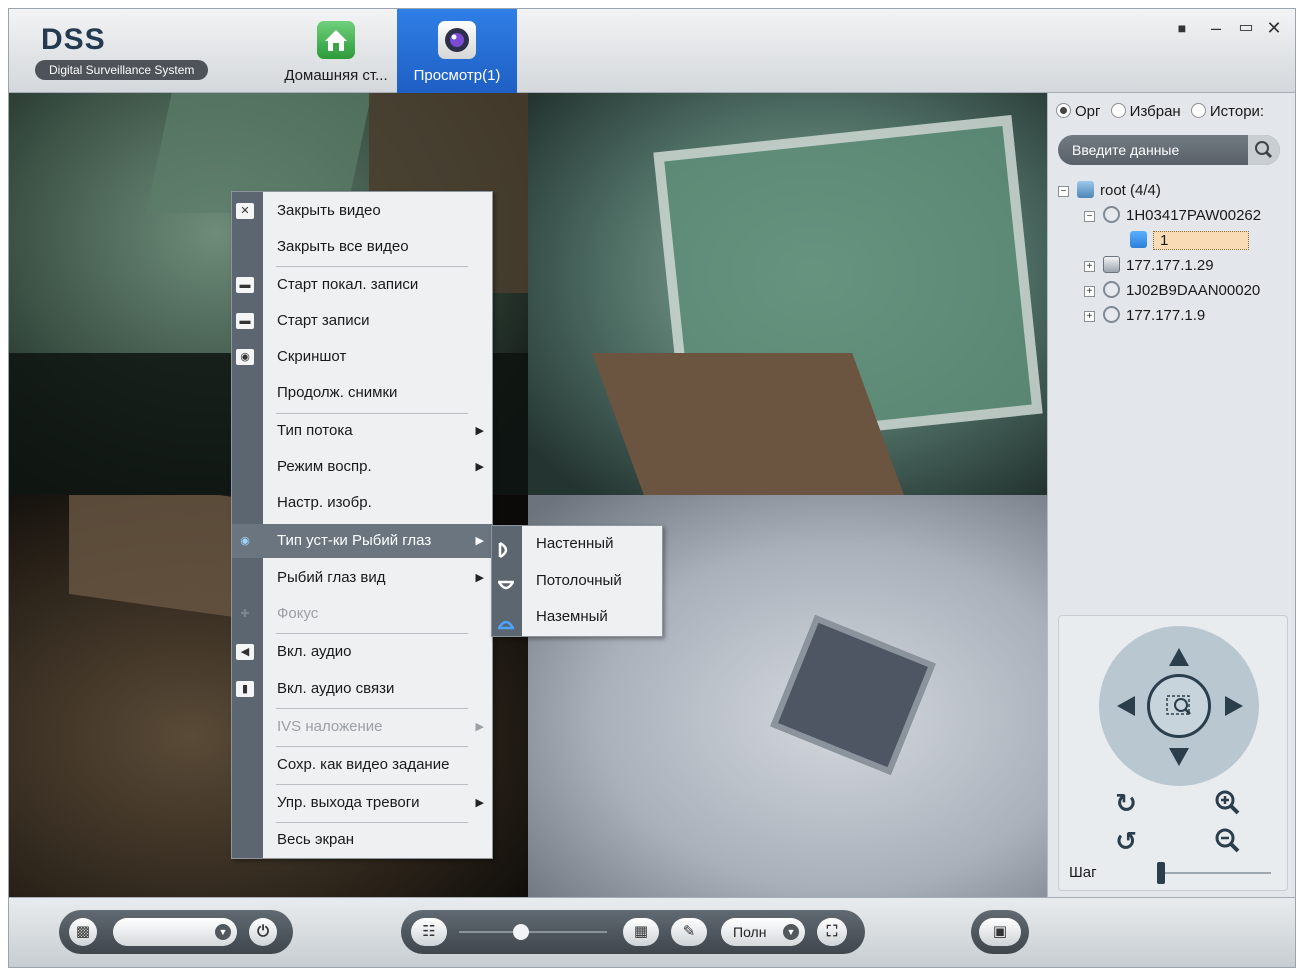 This screenshot has width=1304, height=968. I want to click on nvr-device-icon, so click(1111, 264).